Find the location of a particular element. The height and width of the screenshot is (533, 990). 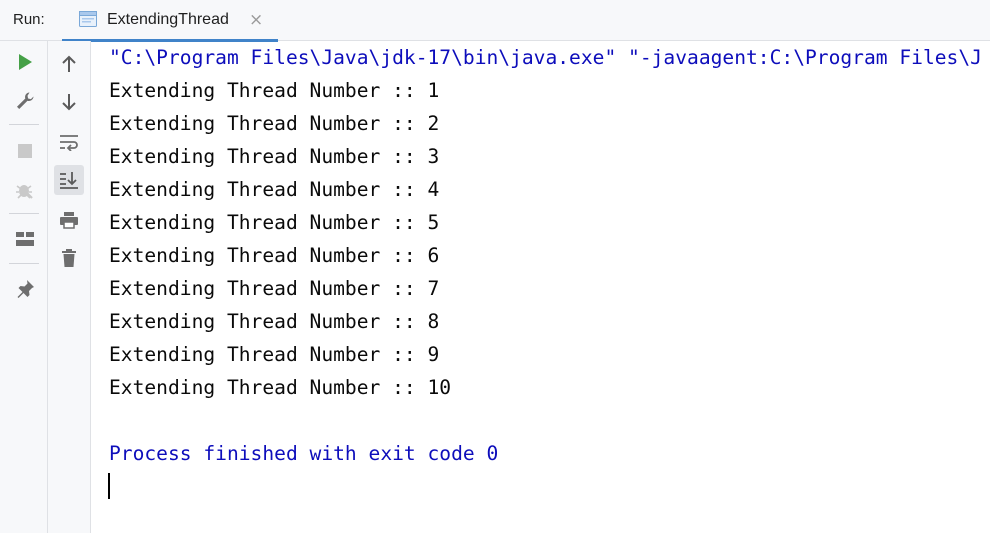

run-label: Run: is located at coordinates (29, 19).